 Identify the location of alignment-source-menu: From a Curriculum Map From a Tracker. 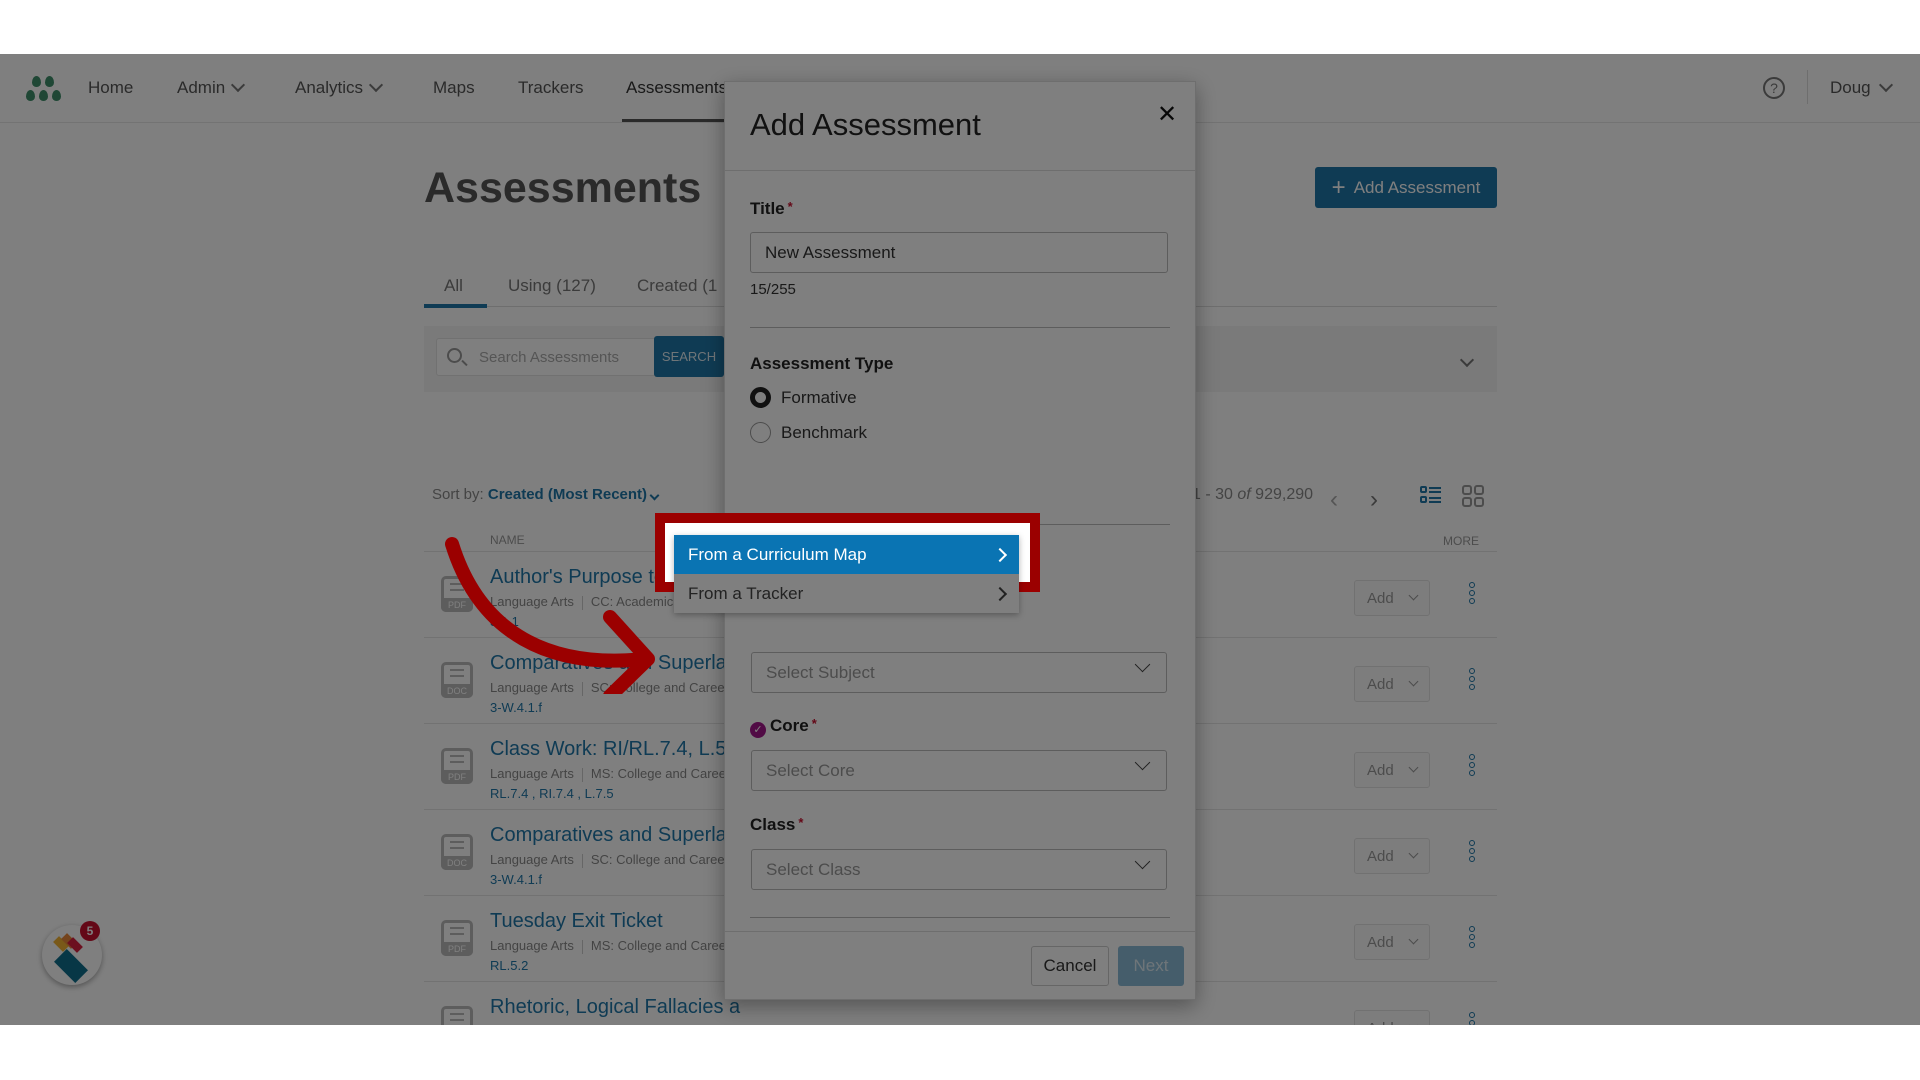
(846, 574).